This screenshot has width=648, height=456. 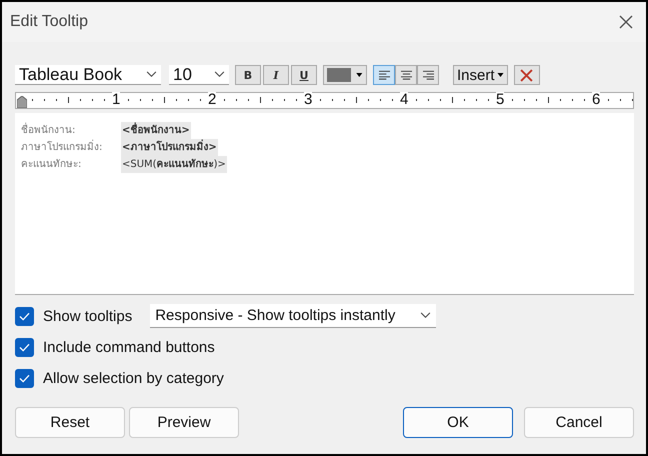 I want to click on align-left-icon, so click(x=384, y=75).